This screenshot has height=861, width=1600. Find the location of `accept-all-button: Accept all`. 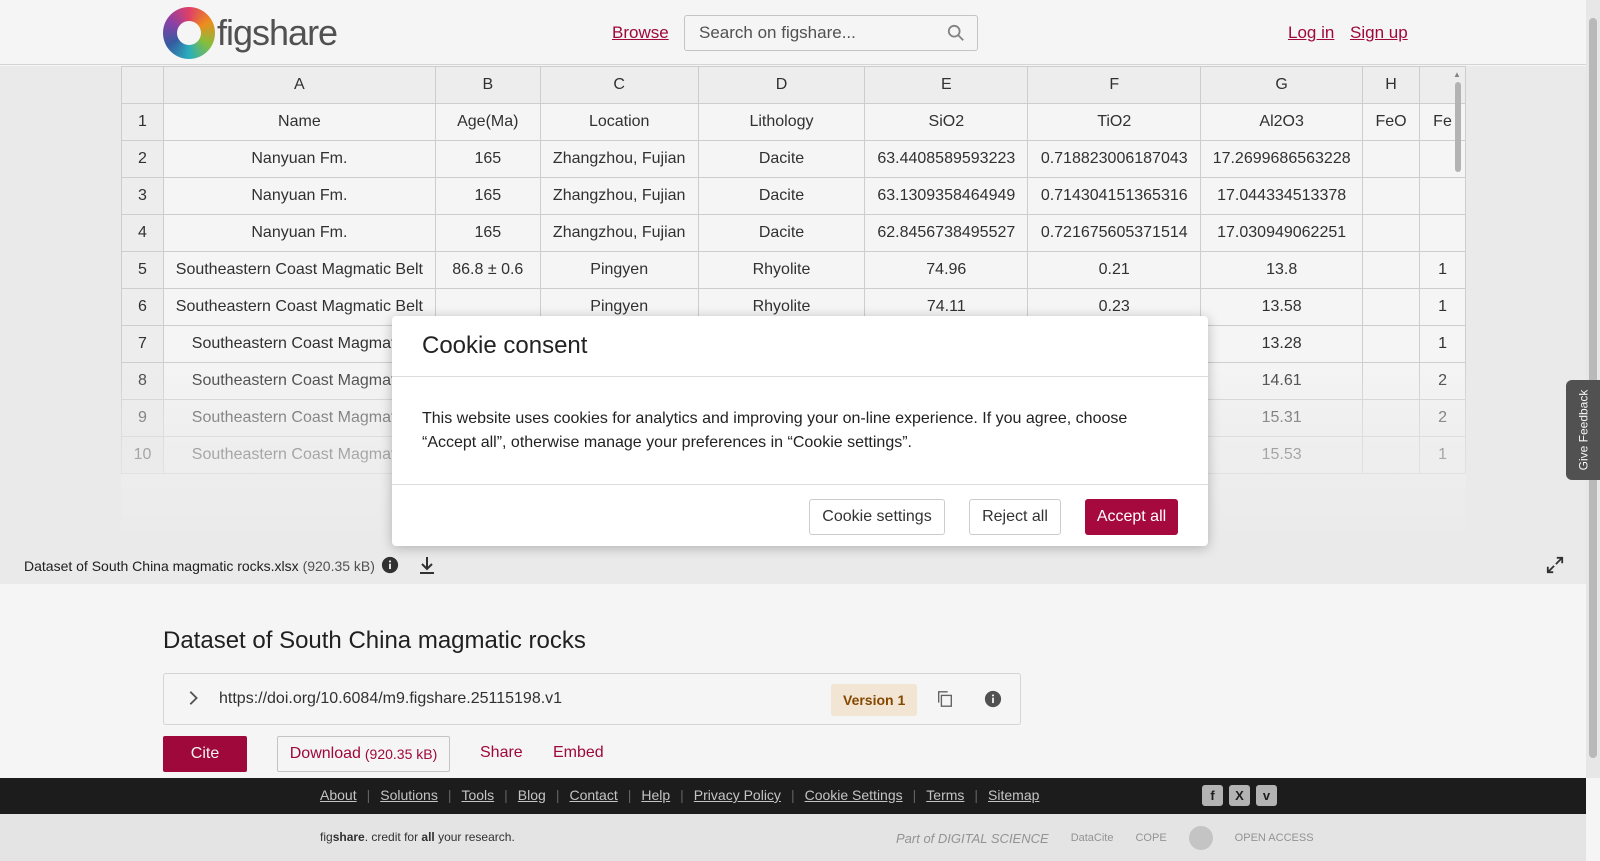

accept-all-button: Accept all is located at coordinates (1131, 517).